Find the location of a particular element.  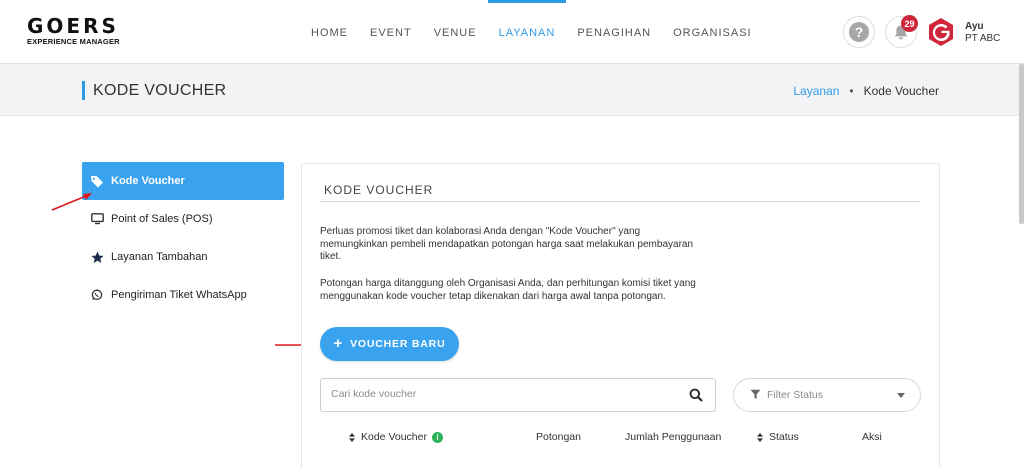

nav-organisasi: ORGANISASI is located at coordinates (712, 32).